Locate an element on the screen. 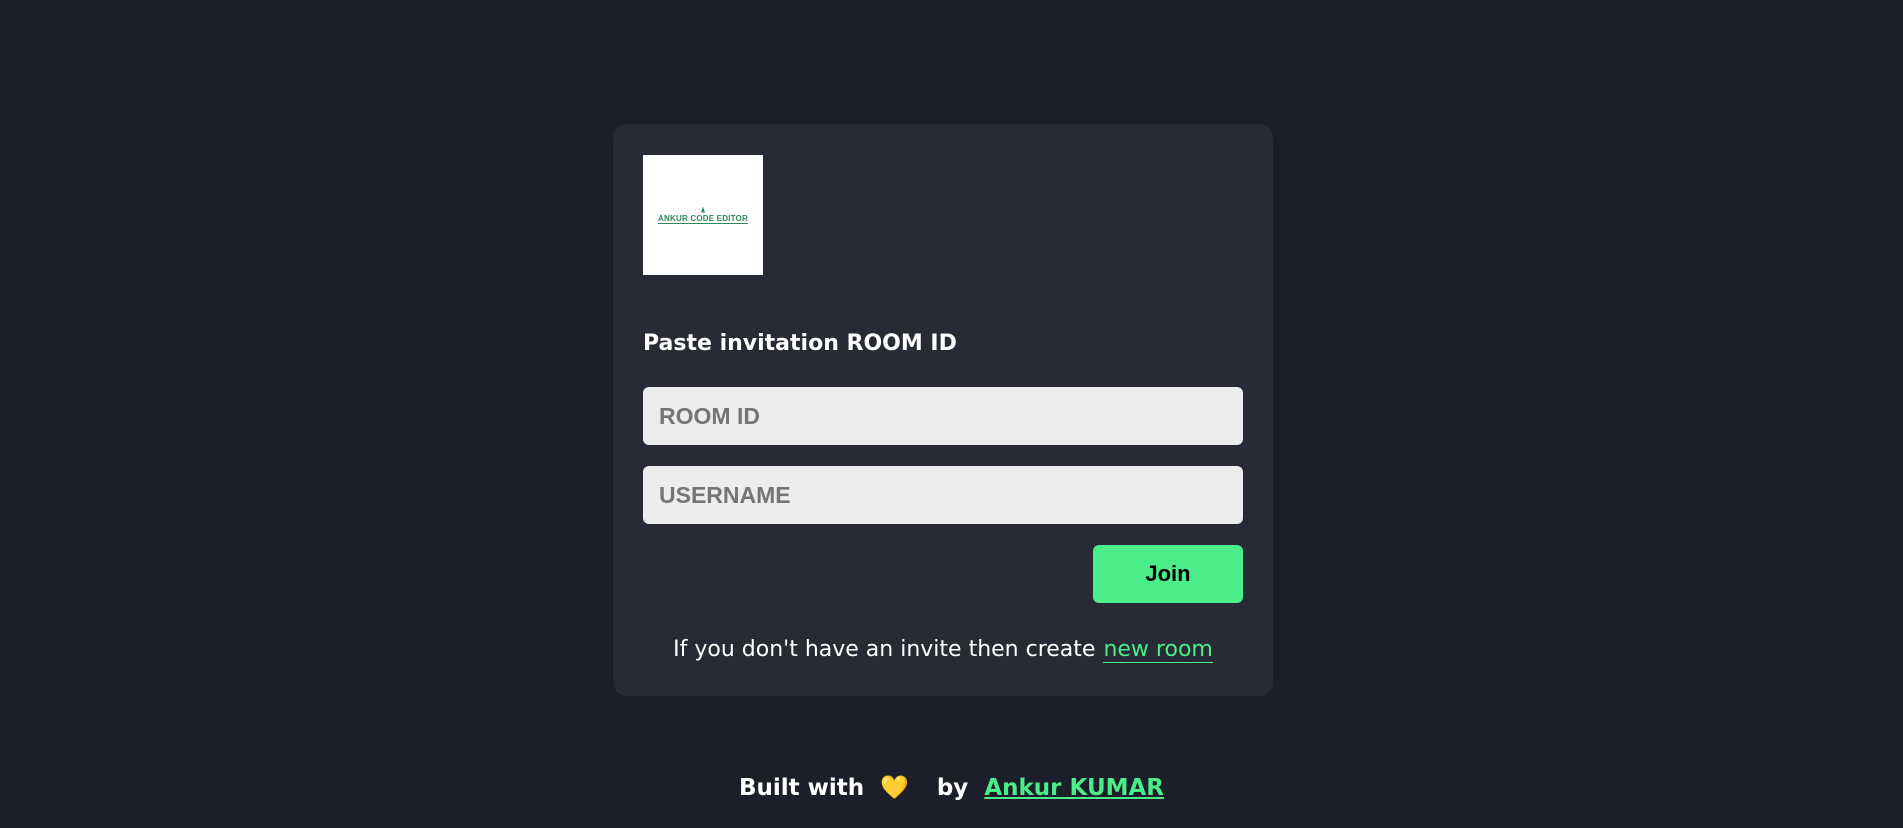  logo-text: ANKUR CODE EDITOR is located at coordinates (703, 218).